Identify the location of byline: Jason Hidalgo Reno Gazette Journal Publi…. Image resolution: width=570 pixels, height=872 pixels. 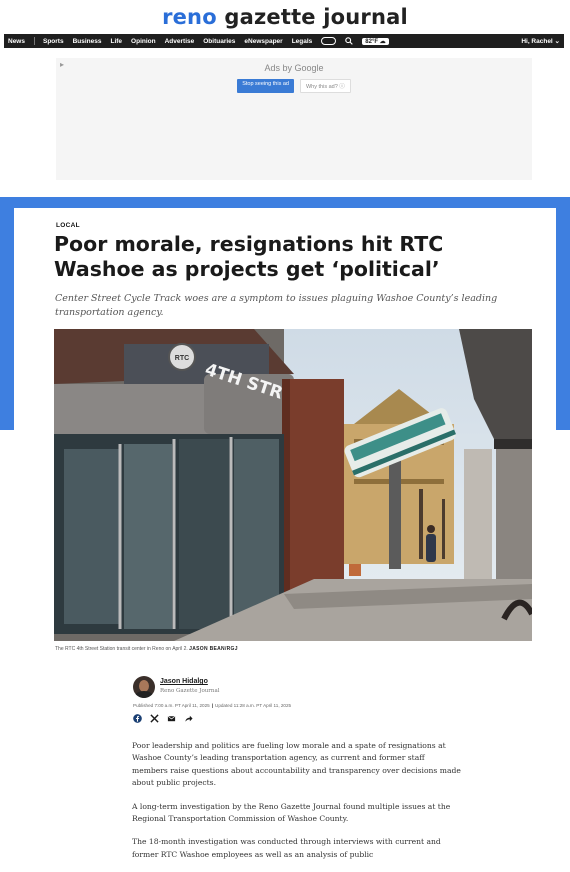
(293, 701).